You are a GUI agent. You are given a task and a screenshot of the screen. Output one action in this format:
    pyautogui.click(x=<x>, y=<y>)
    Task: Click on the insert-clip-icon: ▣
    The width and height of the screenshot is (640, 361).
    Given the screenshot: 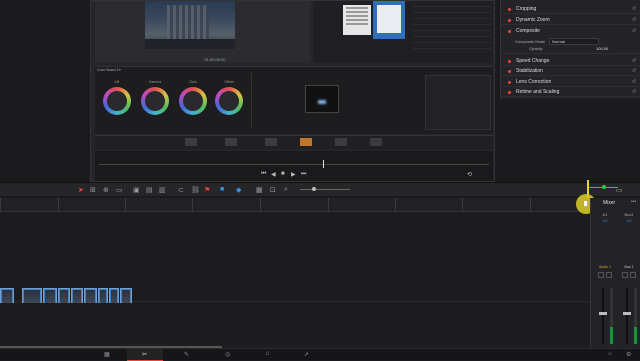 What is the action you would take?
    pyautogui.click(x=136, y=190)
    